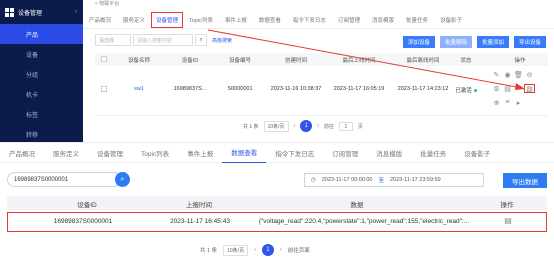 The width and height of the screenshot is (554, 261). What do you see at coordinates (83, 221) in the screenshot?
I see `device-id: 16989837S0000001` at bounding box center [83, 221].